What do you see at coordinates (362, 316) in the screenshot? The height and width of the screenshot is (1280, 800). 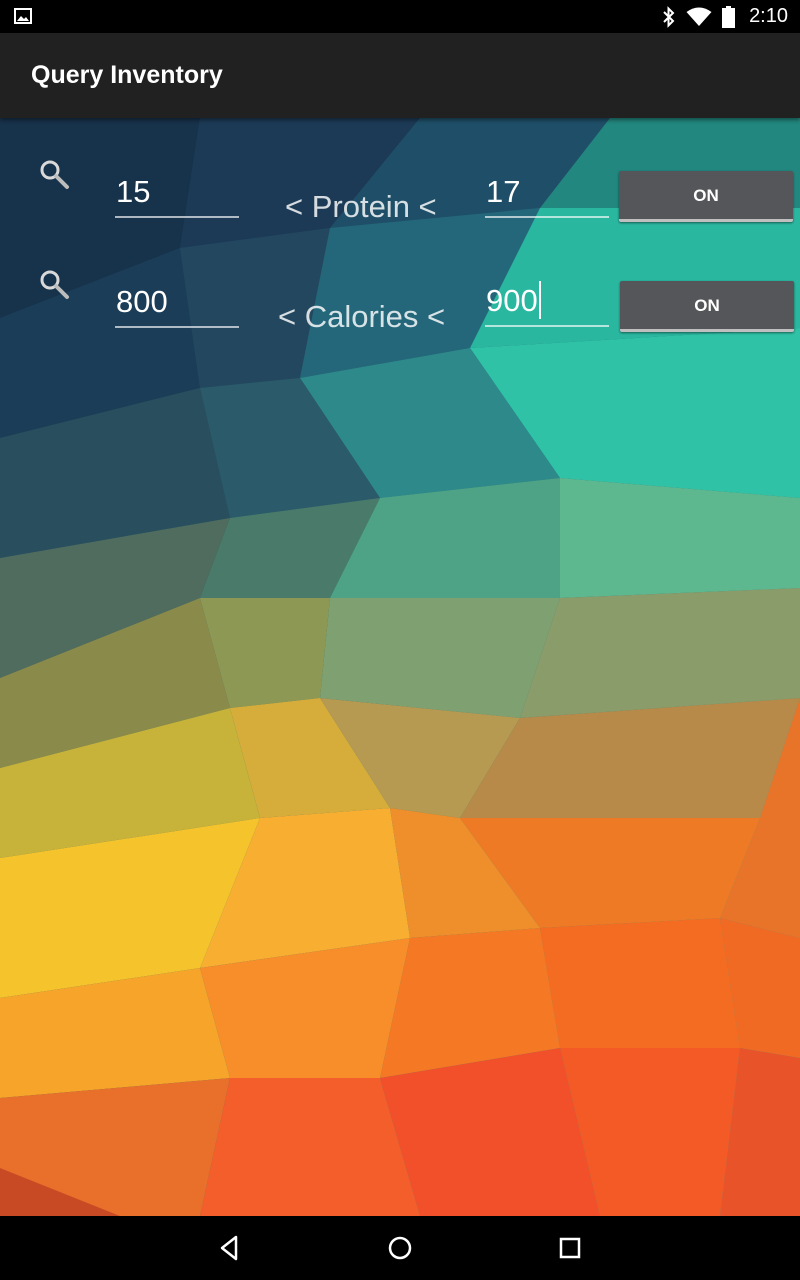 I see `calories-range-label: < Calories <` at bounding box center [362, 316].